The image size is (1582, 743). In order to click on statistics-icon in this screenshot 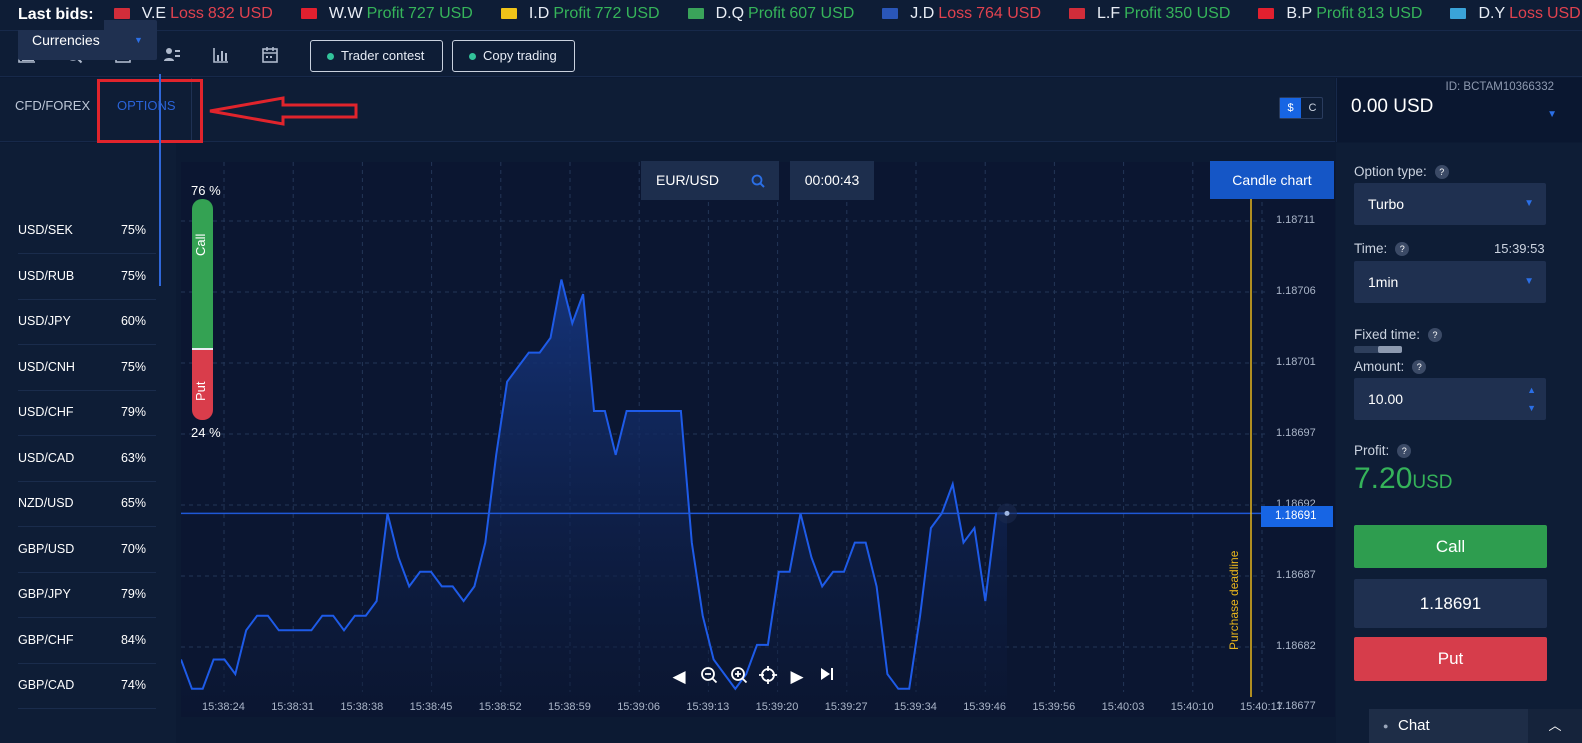, I will do `click(221, 55)`.